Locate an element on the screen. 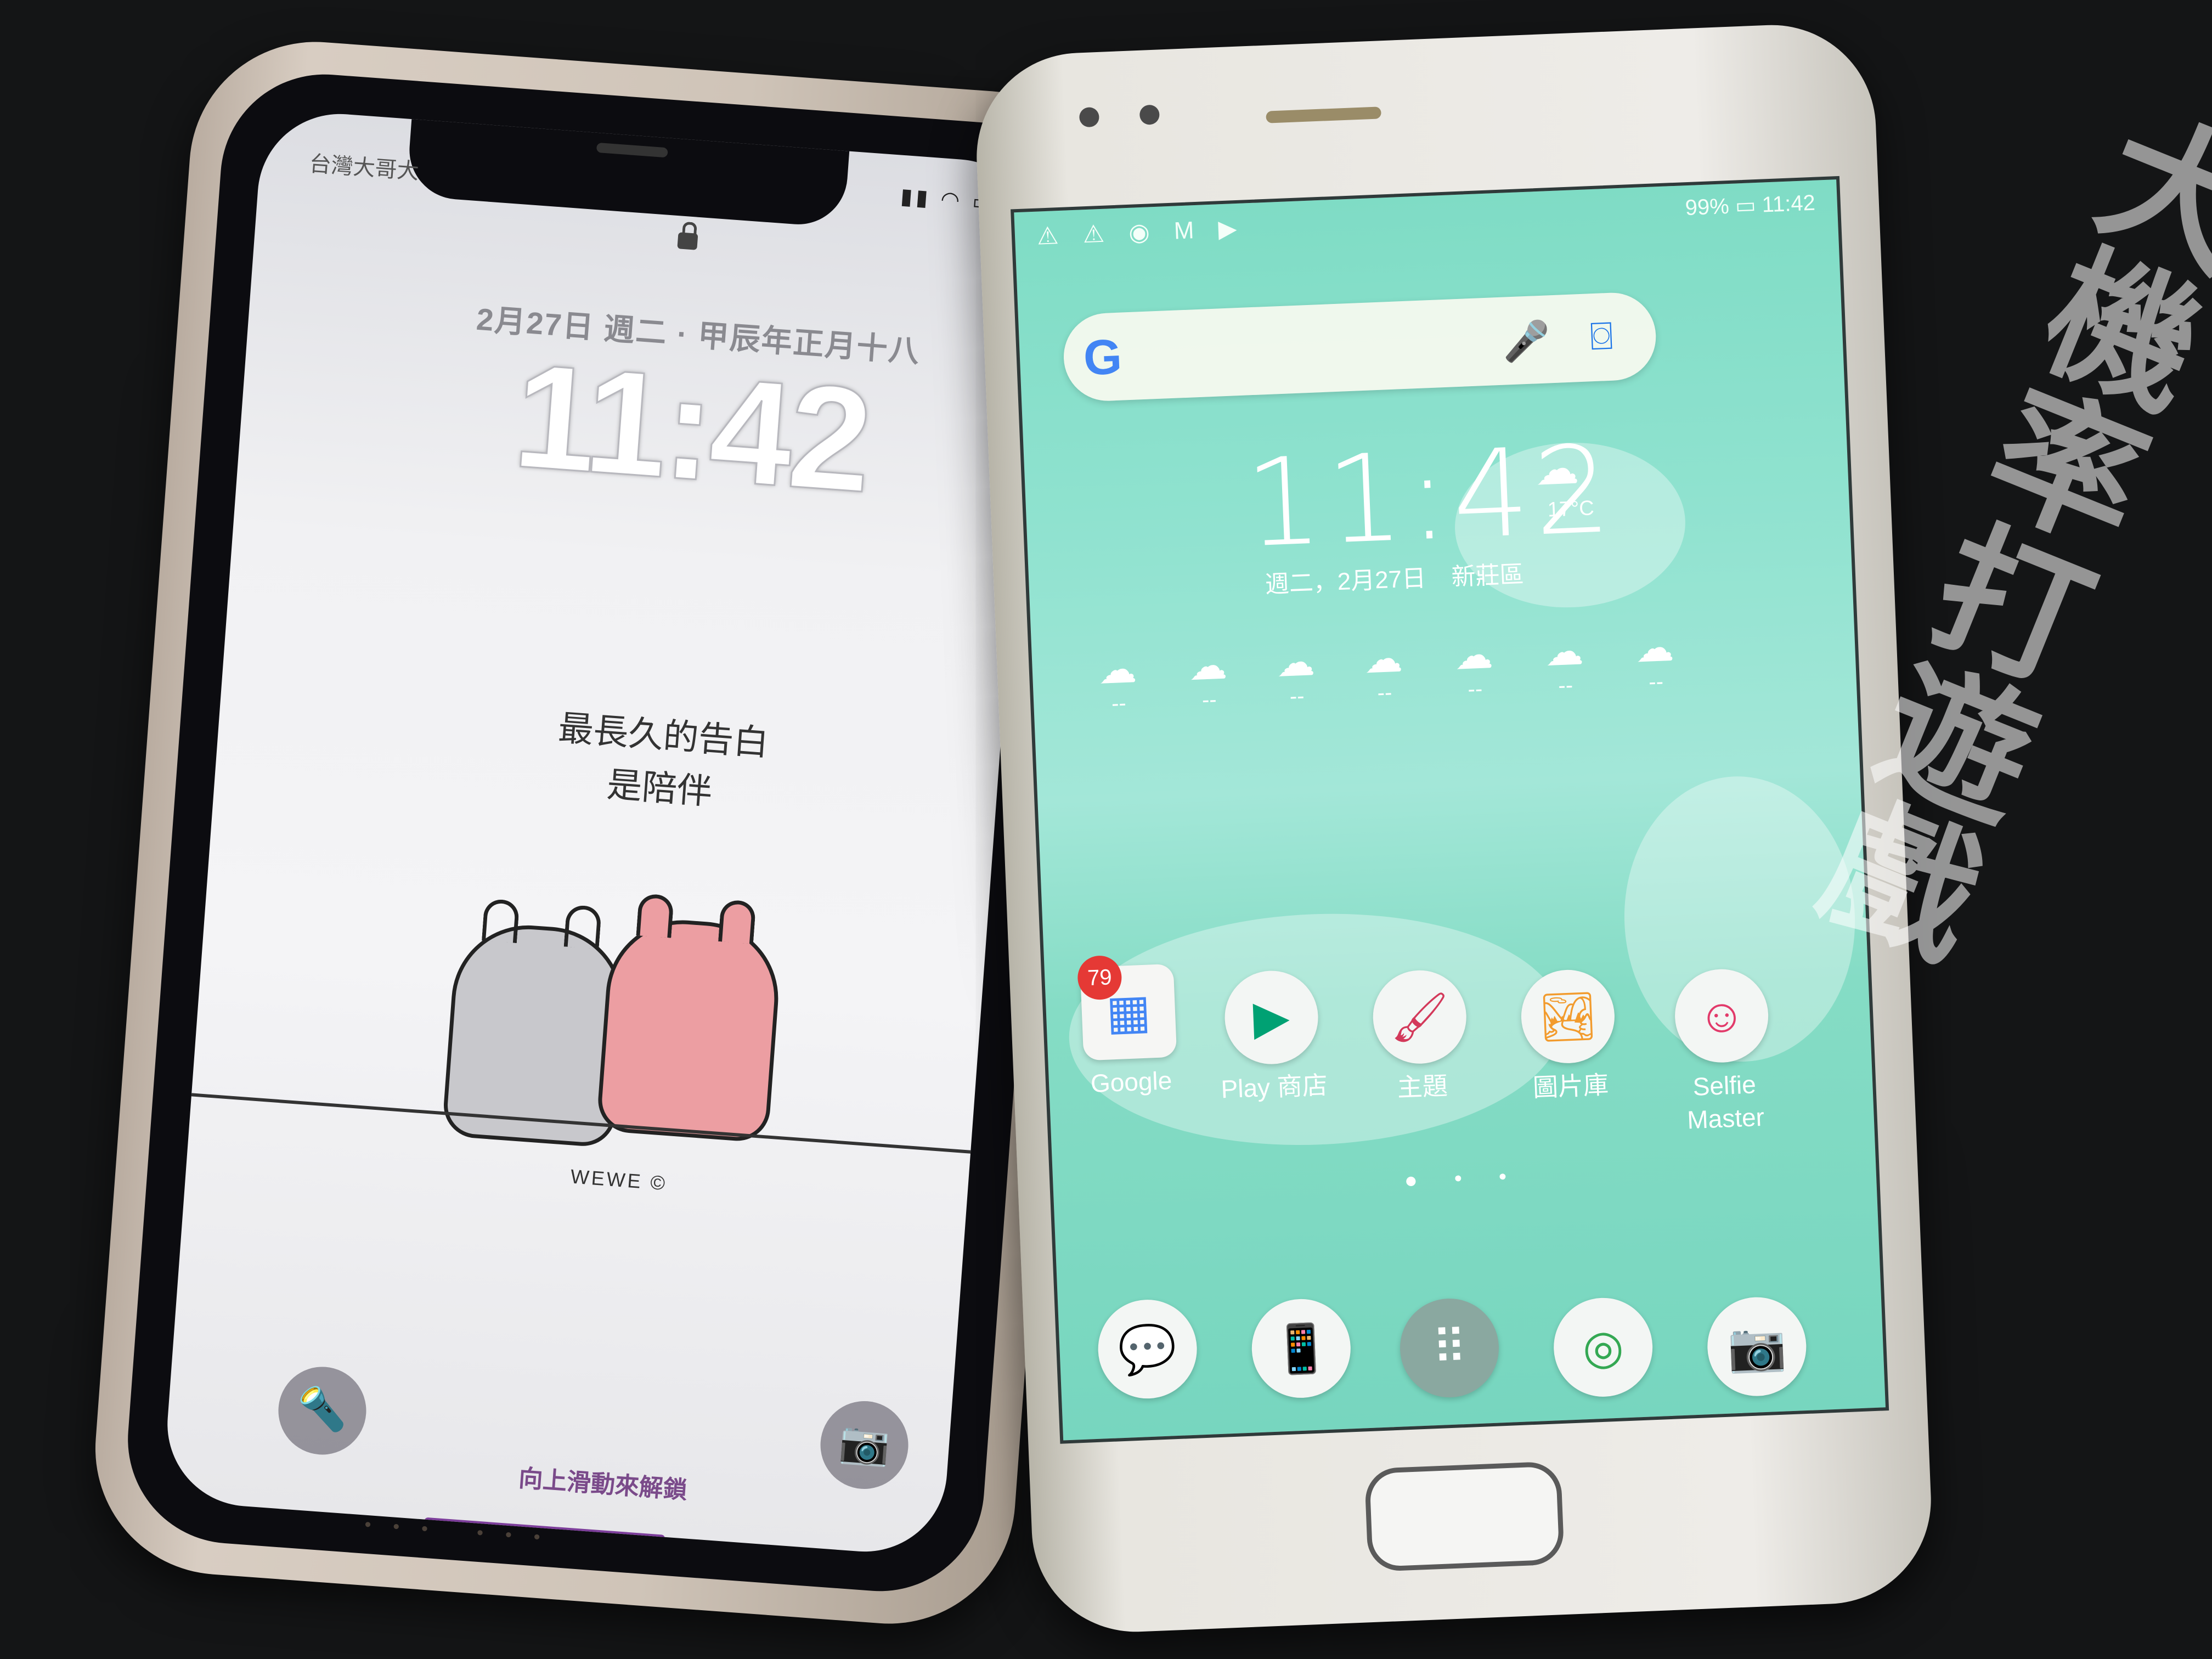 The height and width of the screenshot is (1659, 2212). lens-camera-icon: ⌼ is located at coordinates (1602, 337).